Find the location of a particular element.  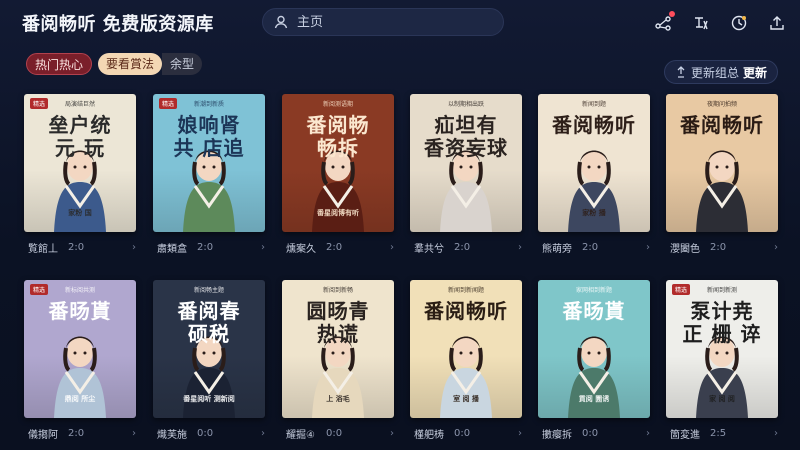

book-name: 擻瘿拆 is located at coordinates (557, 435).